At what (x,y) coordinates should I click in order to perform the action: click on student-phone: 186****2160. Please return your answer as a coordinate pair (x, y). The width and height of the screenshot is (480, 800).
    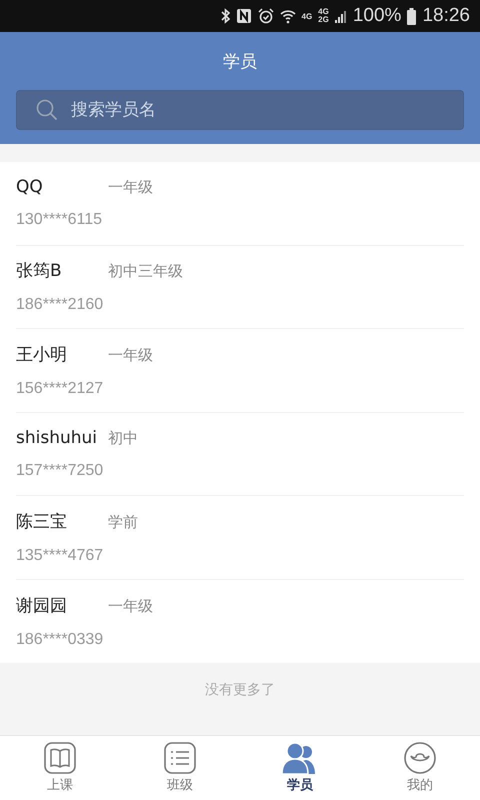
    Looking at the image, I should click on (60, 305).